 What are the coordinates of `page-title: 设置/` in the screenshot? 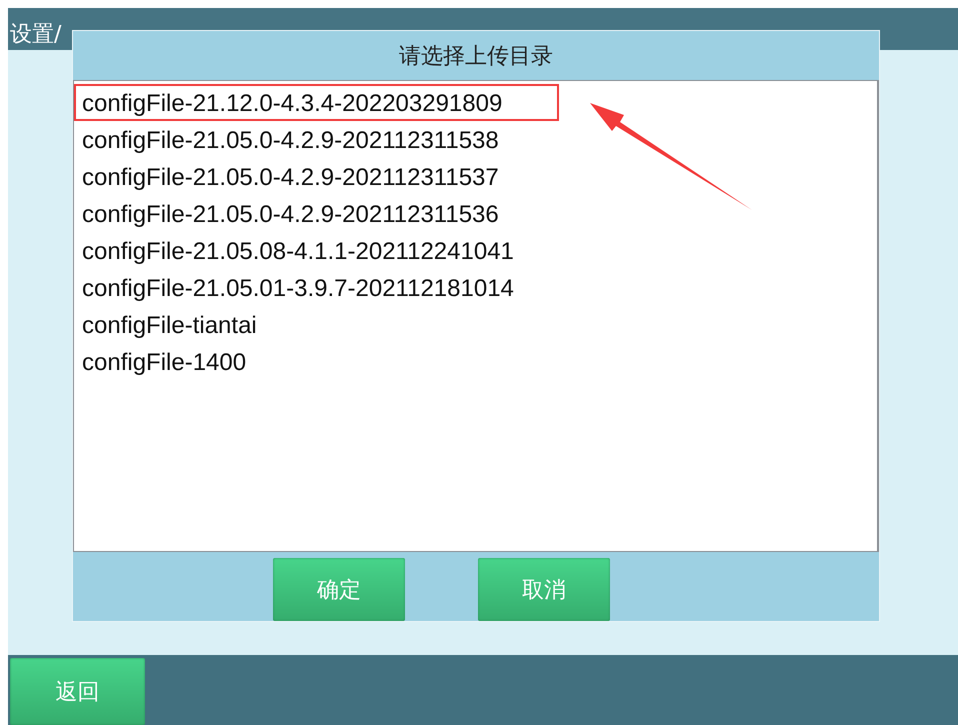 It's located at (35, 35).